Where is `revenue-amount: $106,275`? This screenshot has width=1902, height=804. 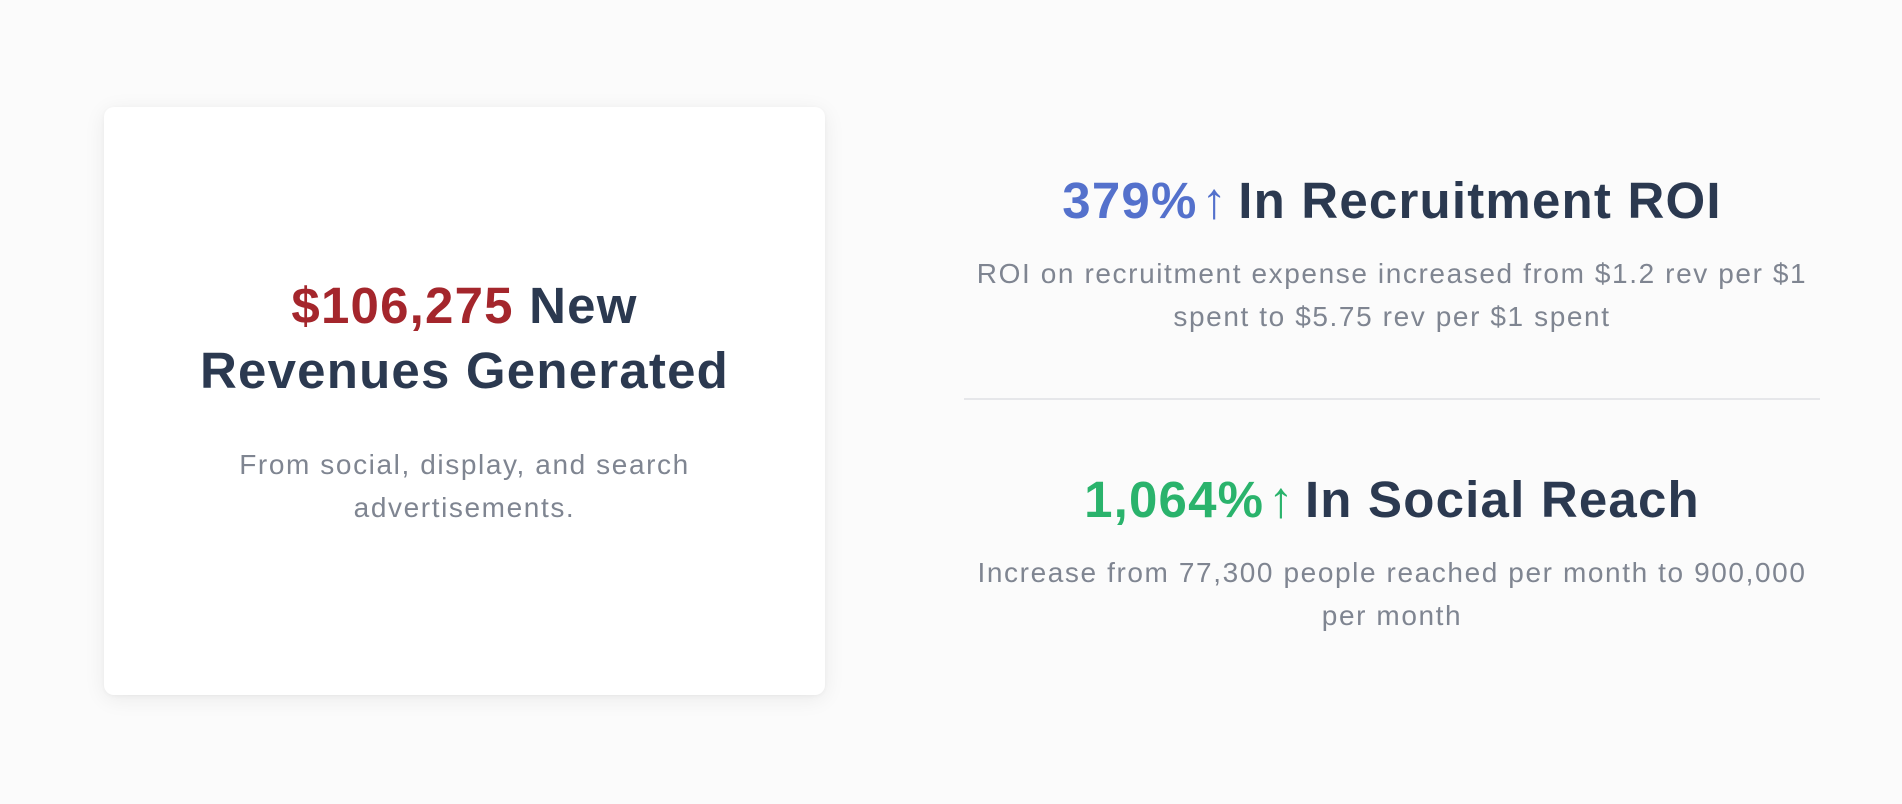
revenue-amount: $106,275 is located at coordinates (402, 305).